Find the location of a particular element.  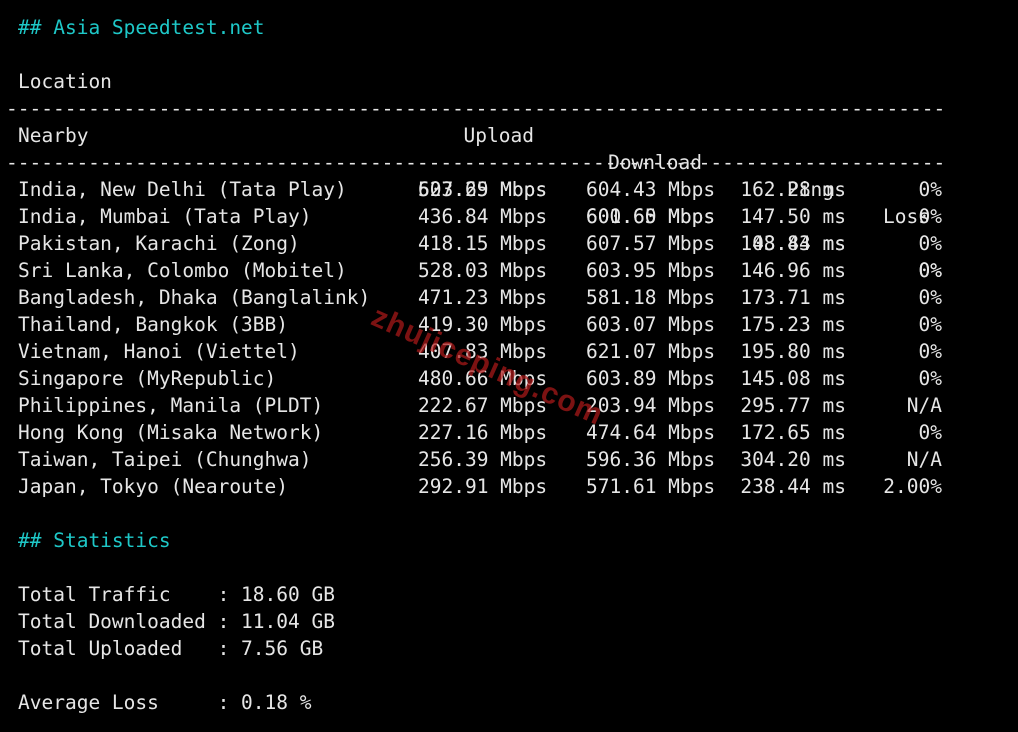

row-download: 603.89 Mbps is located at coordinates (651, 378).